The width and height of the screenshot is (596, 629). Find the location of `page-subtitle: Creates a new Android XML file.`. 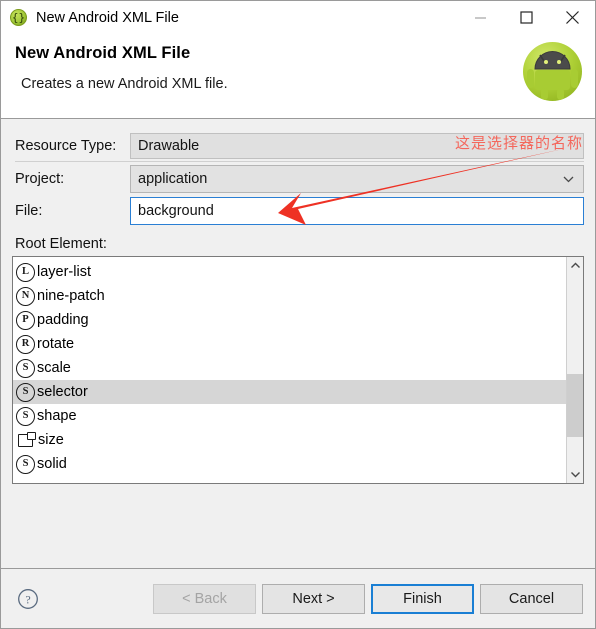

page-subtitle: Creates a new Android XML file. is located at coordinates (124, 84).